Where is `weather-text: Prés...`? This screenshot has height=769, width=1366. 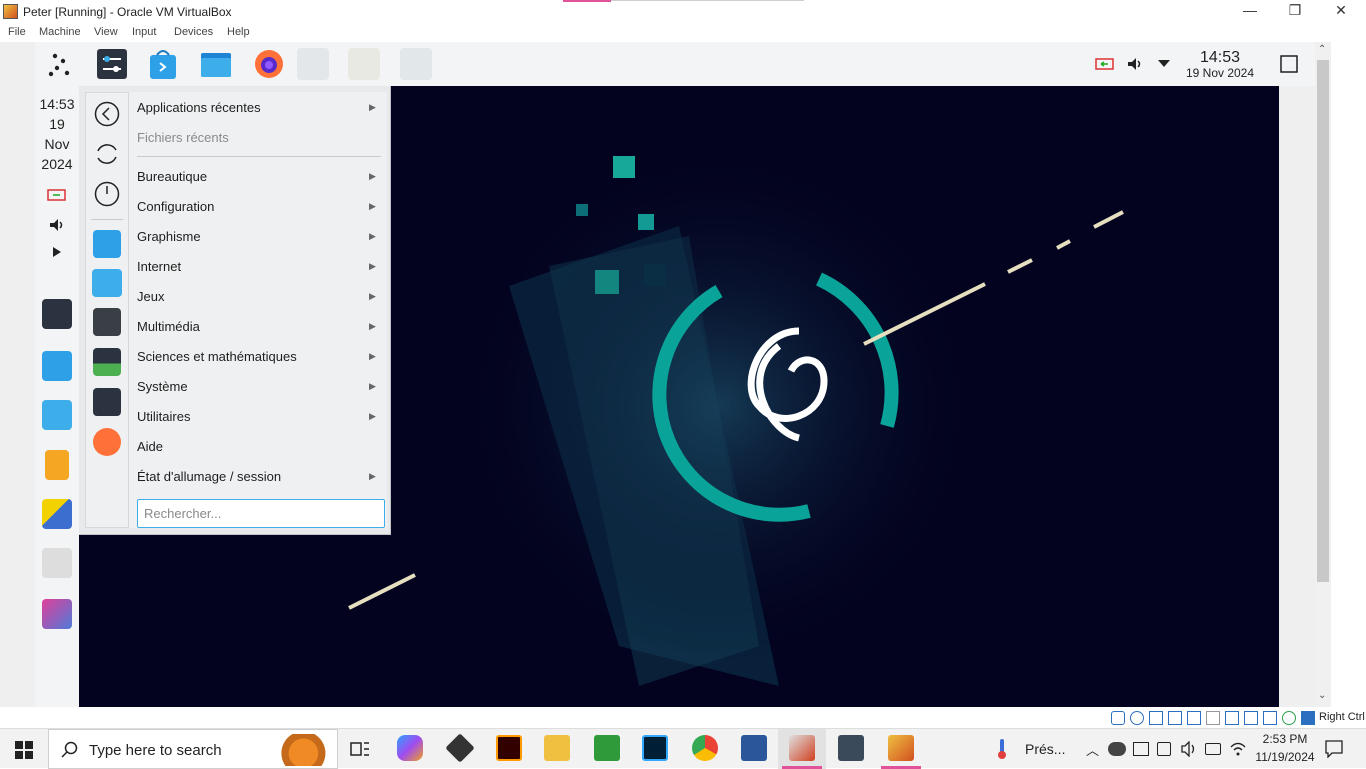
weather-text: Prés... is located at coordinates (1045, 749).